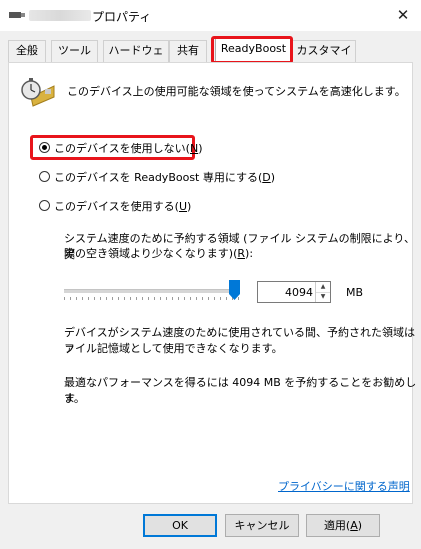  What do you see at coordinates (60, 15) in the screenshot?
I see `device-name-redacted` at bounding box center [60, 15].